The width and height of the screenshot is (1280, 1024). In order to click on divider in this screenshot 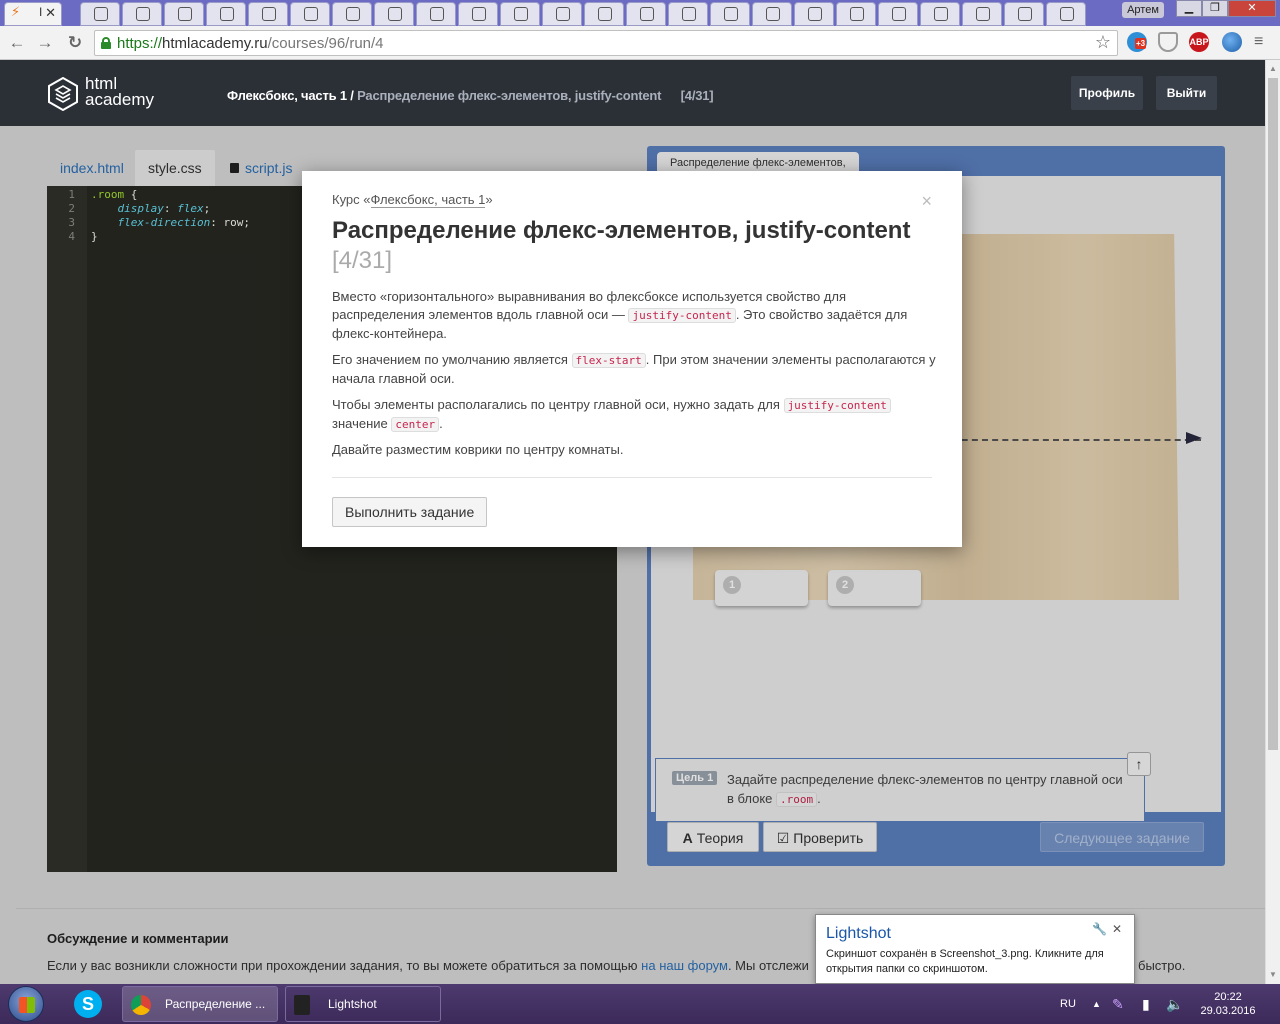, I will do `click(632, 477)`.